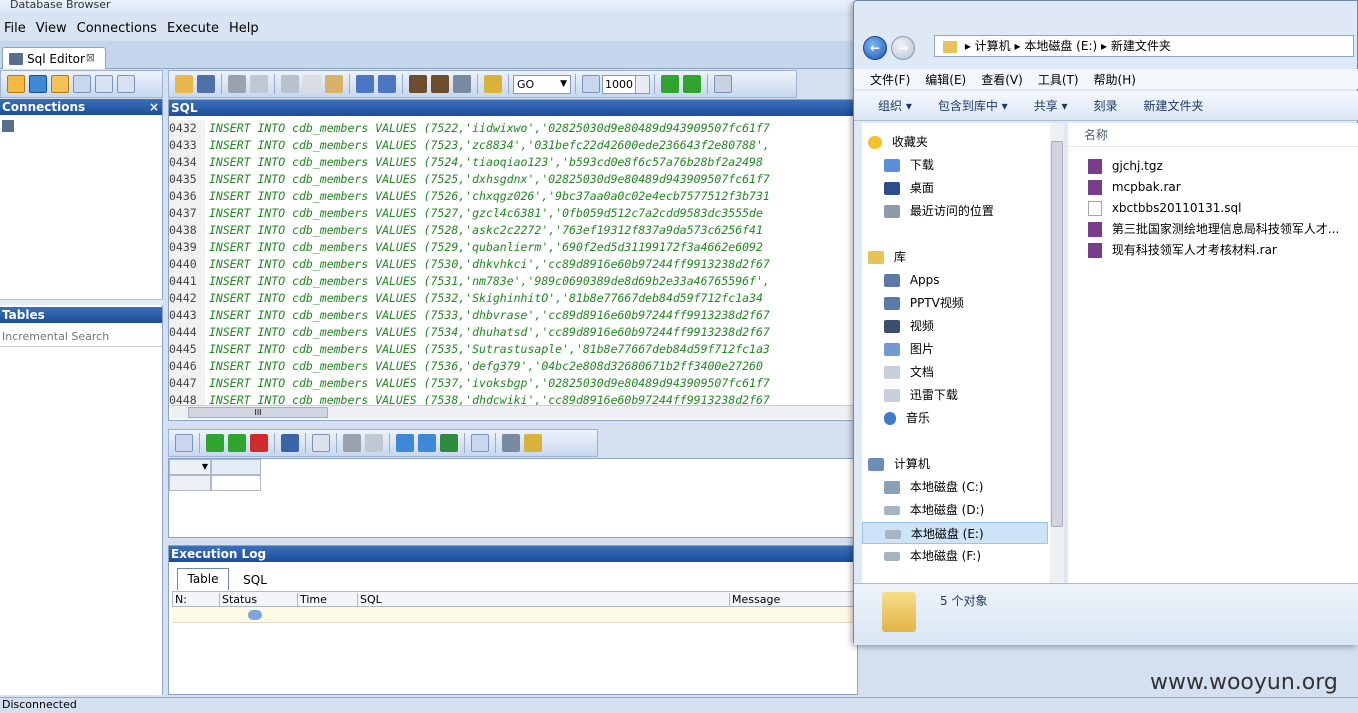 The image size is (1358, 713). I want to click on menu-edit-cn: 编辑(E), so click(945, 79).